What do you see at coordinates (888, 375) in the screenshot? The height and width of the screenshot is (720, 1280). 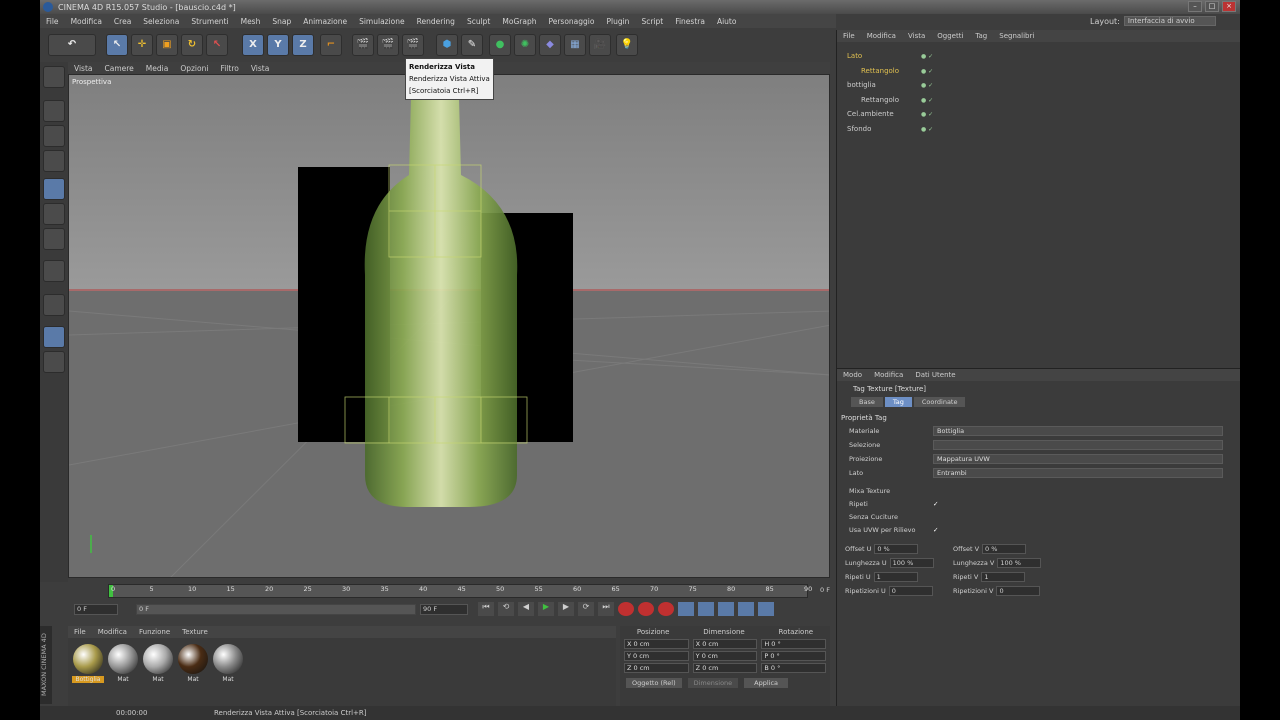 I see `attribute-menu-item: Modifica` at bounding box center [888, 375].